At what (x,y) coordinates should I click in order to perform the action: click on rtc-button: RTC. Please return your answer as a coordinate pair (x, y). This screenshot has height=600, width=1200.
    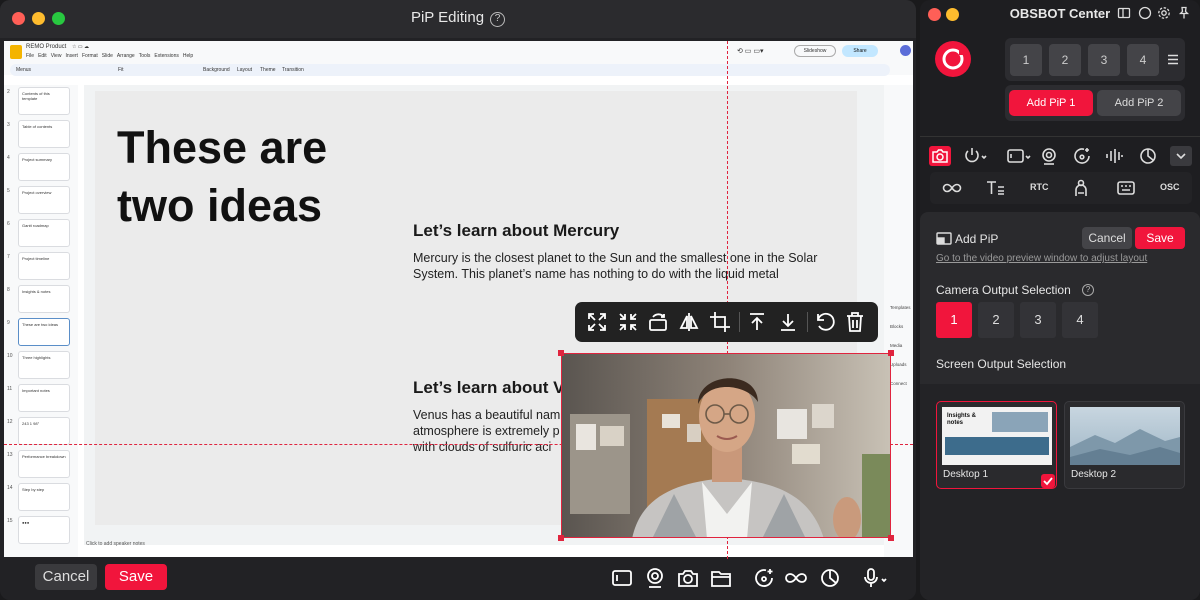
    Looking at the image, I should click on (1039, 187).